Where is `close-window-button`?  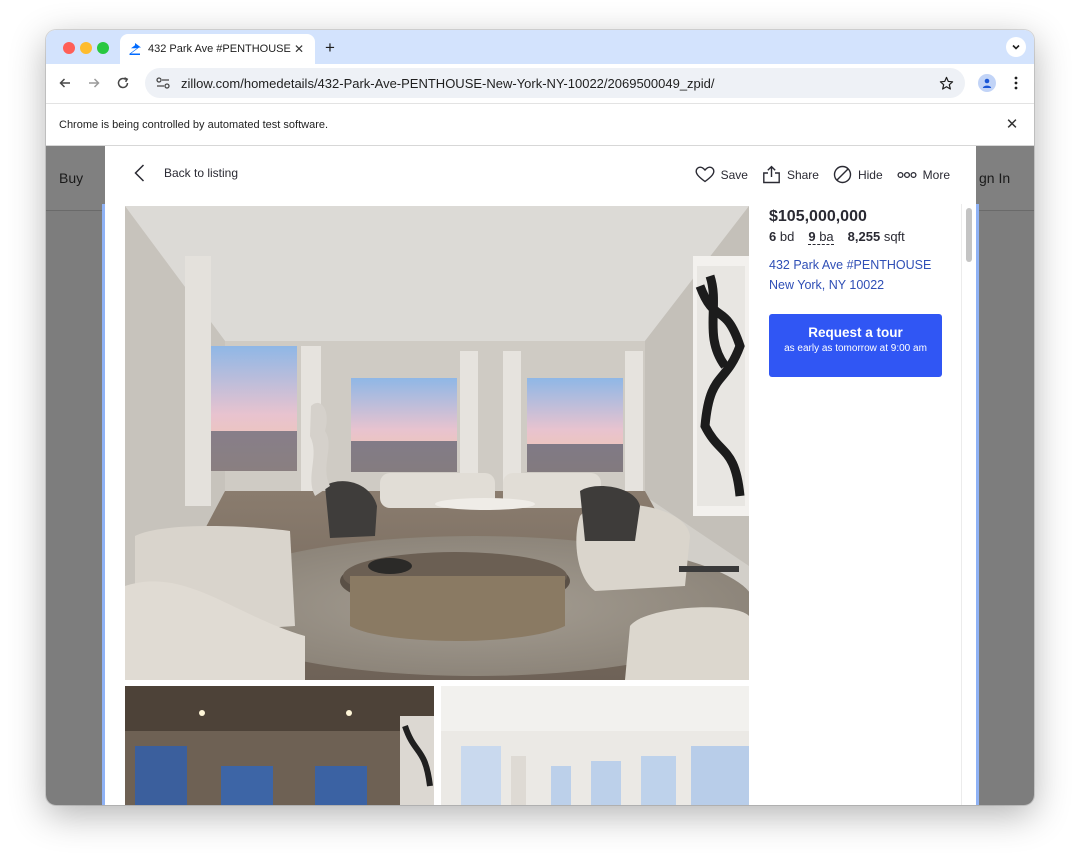
close-window-button is located at coordinates (69, 48).